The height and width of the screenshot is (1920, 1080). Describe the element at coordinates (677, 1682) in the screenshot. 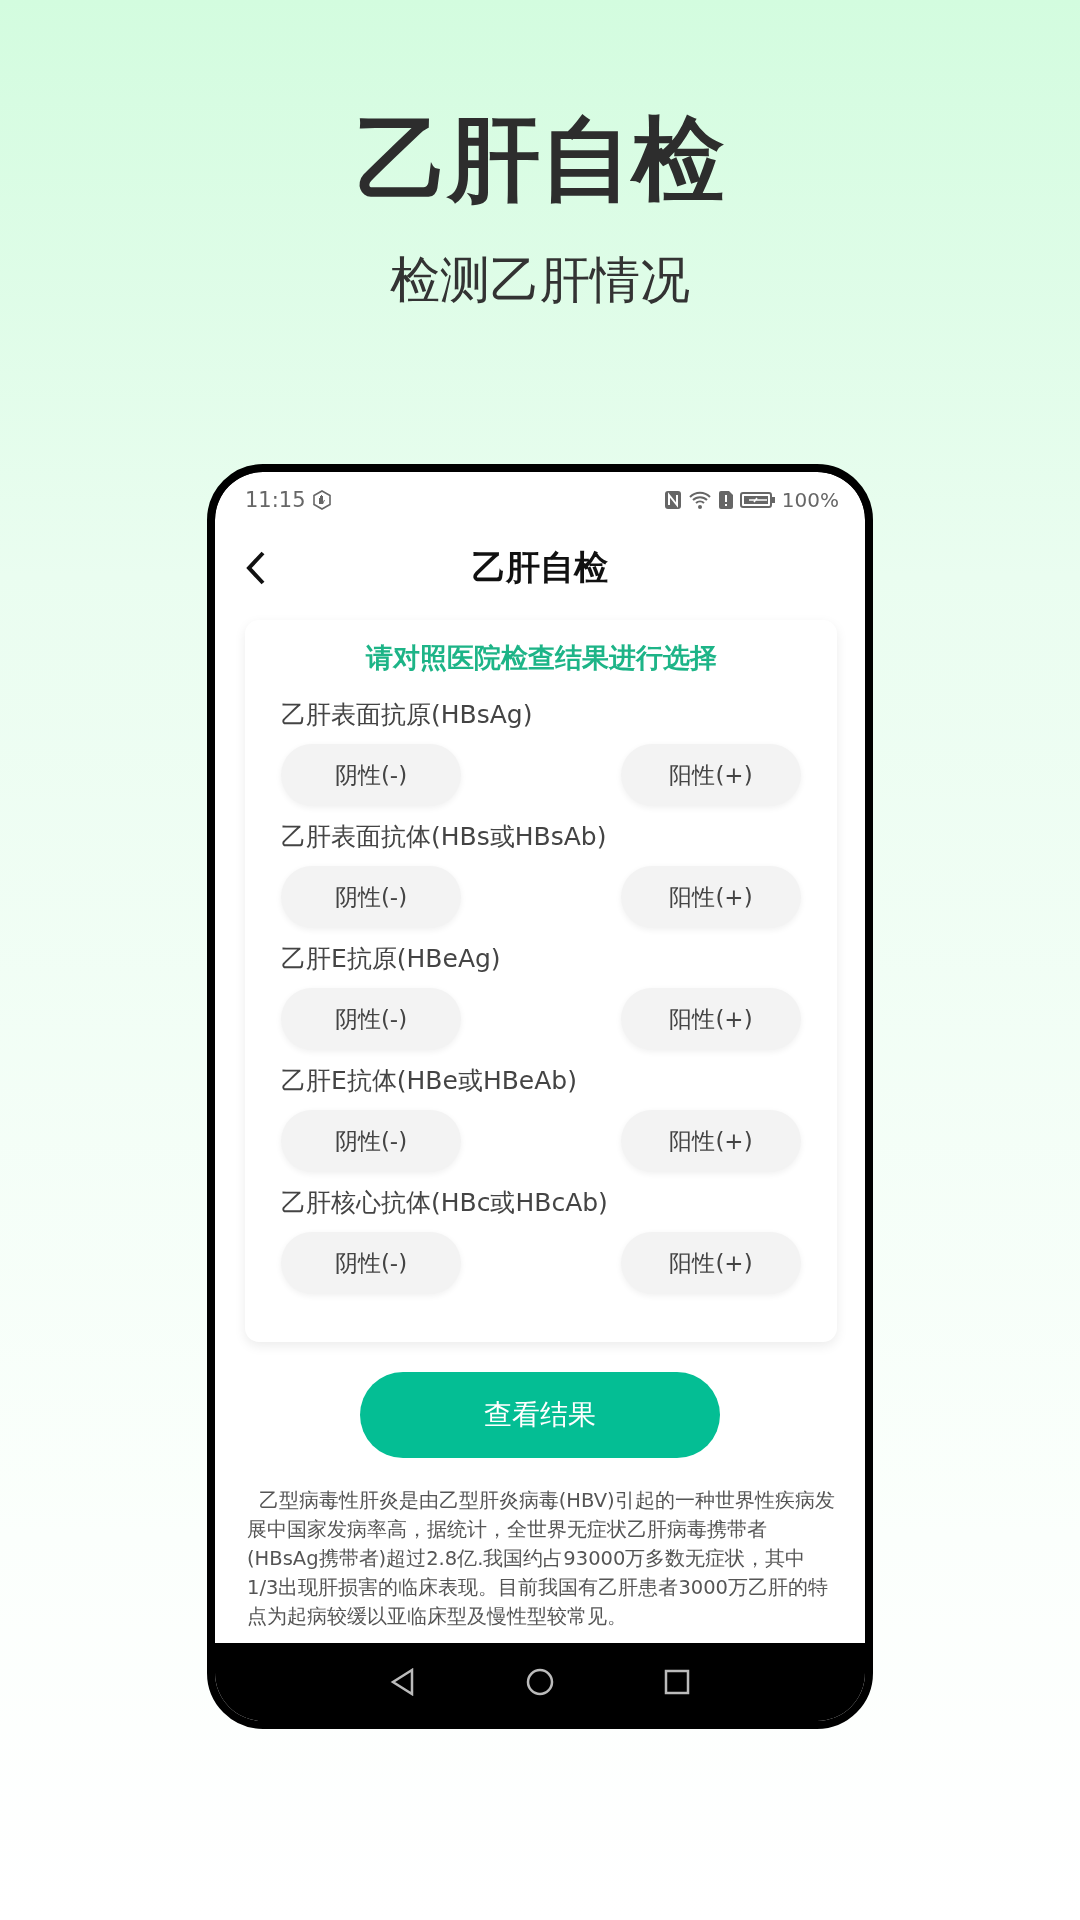

I see `recents-nav-icon` at that location.